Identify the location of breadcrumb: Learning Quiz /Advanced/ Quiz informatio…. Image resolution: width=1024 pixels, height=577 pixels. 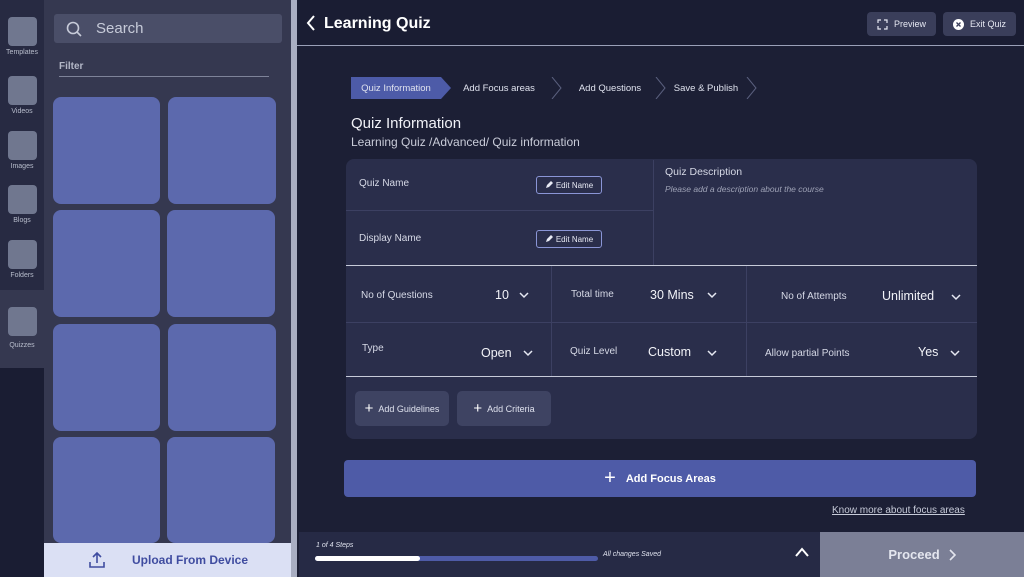
(465, 142).